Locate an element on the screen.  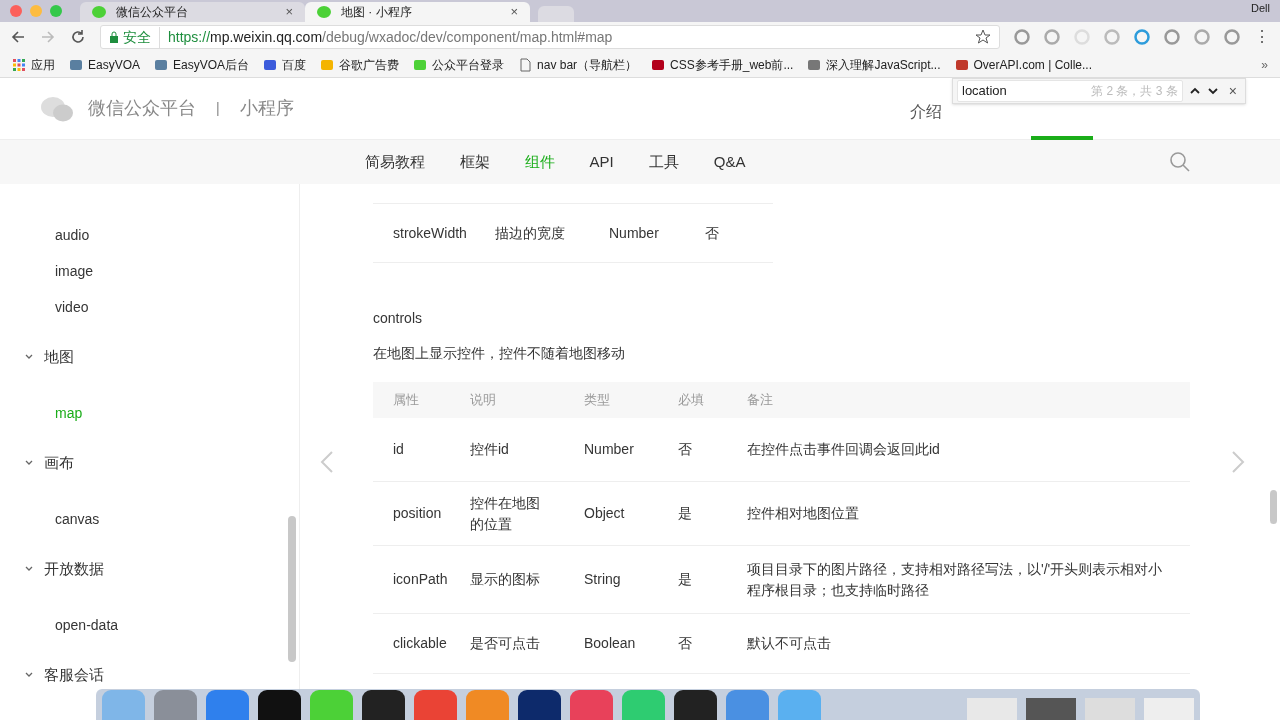
column-header: 类型 is located at coordinates (597, 400).